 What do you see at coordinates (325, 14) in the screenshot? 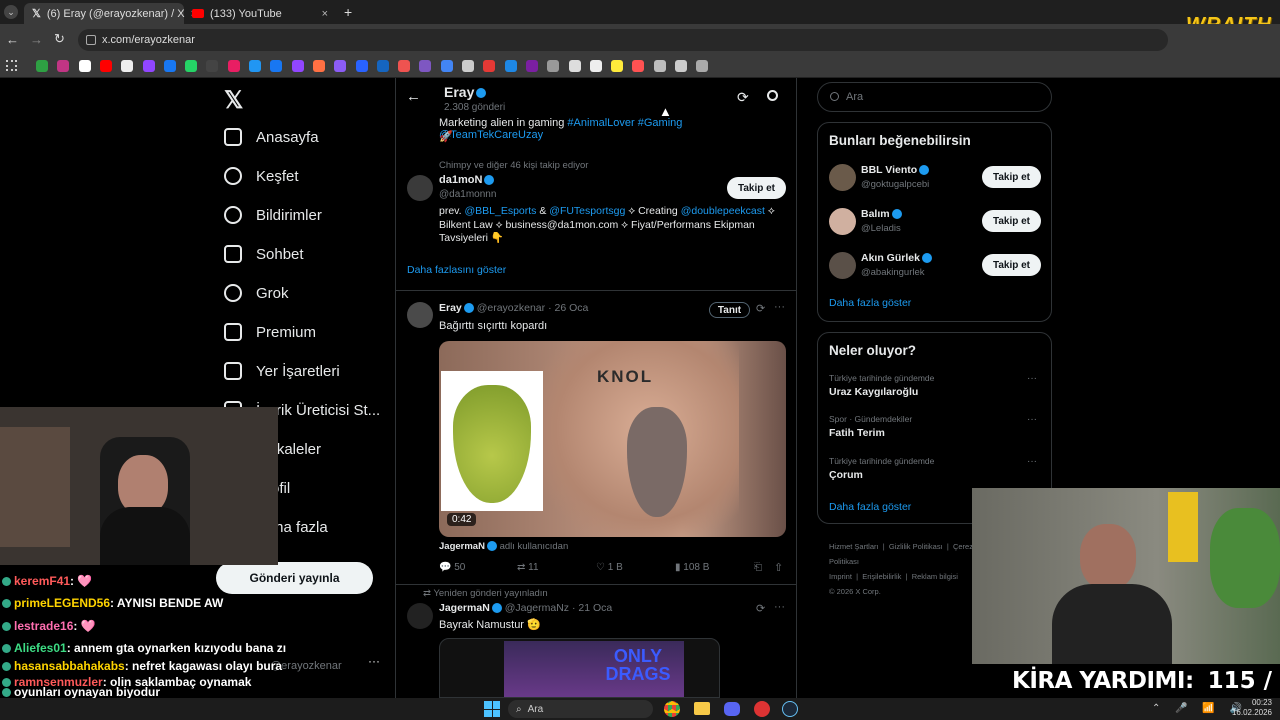
I see `close-tab-icon: ×` at bounding box center [325, 14].